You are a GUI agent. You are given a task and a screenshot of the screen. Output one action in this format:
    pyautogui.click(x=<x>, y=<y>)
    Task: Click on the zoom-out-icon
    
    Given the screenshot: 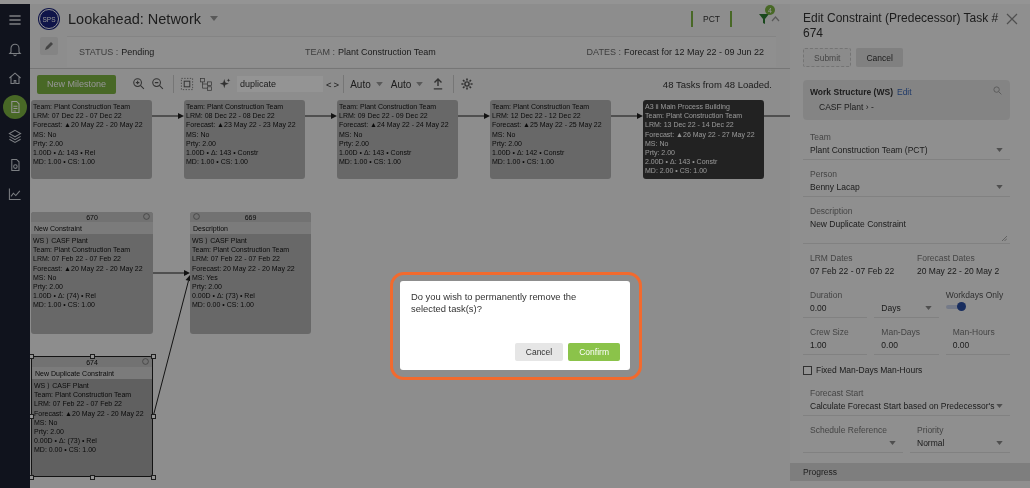 What is the action you would take?
    pyautogui.click(x=158, y=84)
    